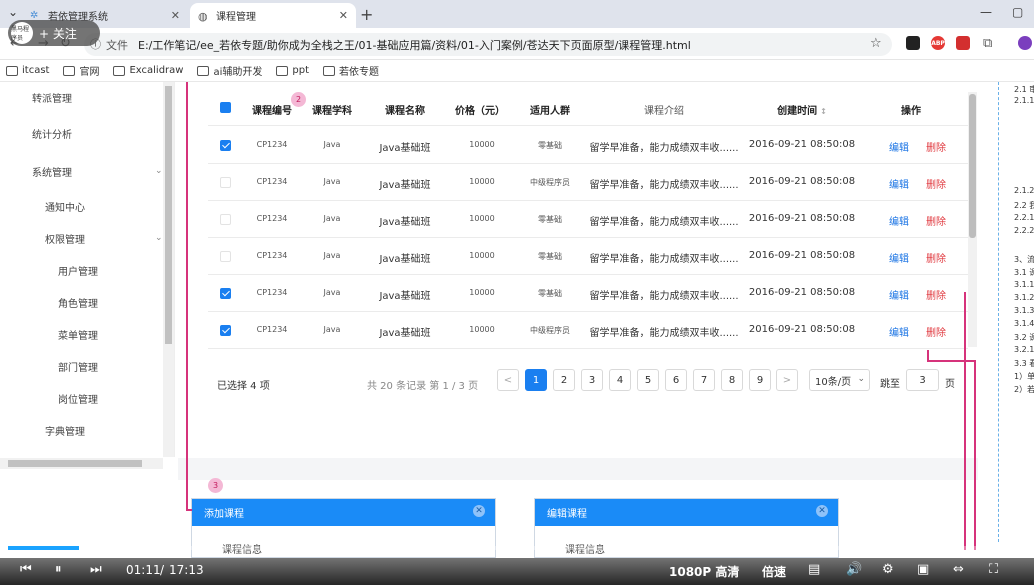  What do you see at coordinates (58, 569) in the screenshot?
I see `pause-icon: ⏸` at bounding box center [58, 569].